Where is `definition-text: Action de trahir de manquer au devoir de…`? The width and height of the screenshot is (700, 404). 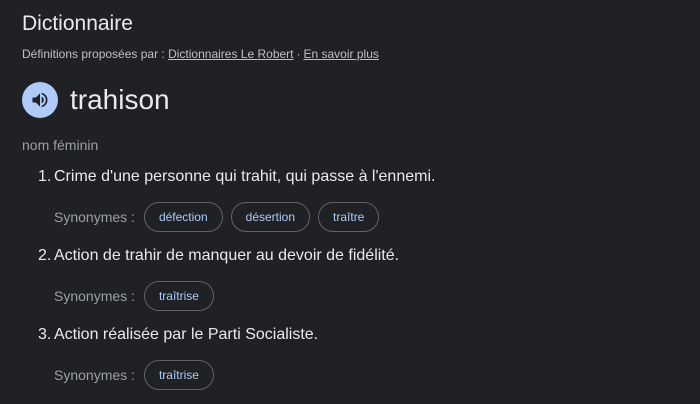 definition-text: Action de trahir de manquer au devoir de… is located at coordinates (227, 255).